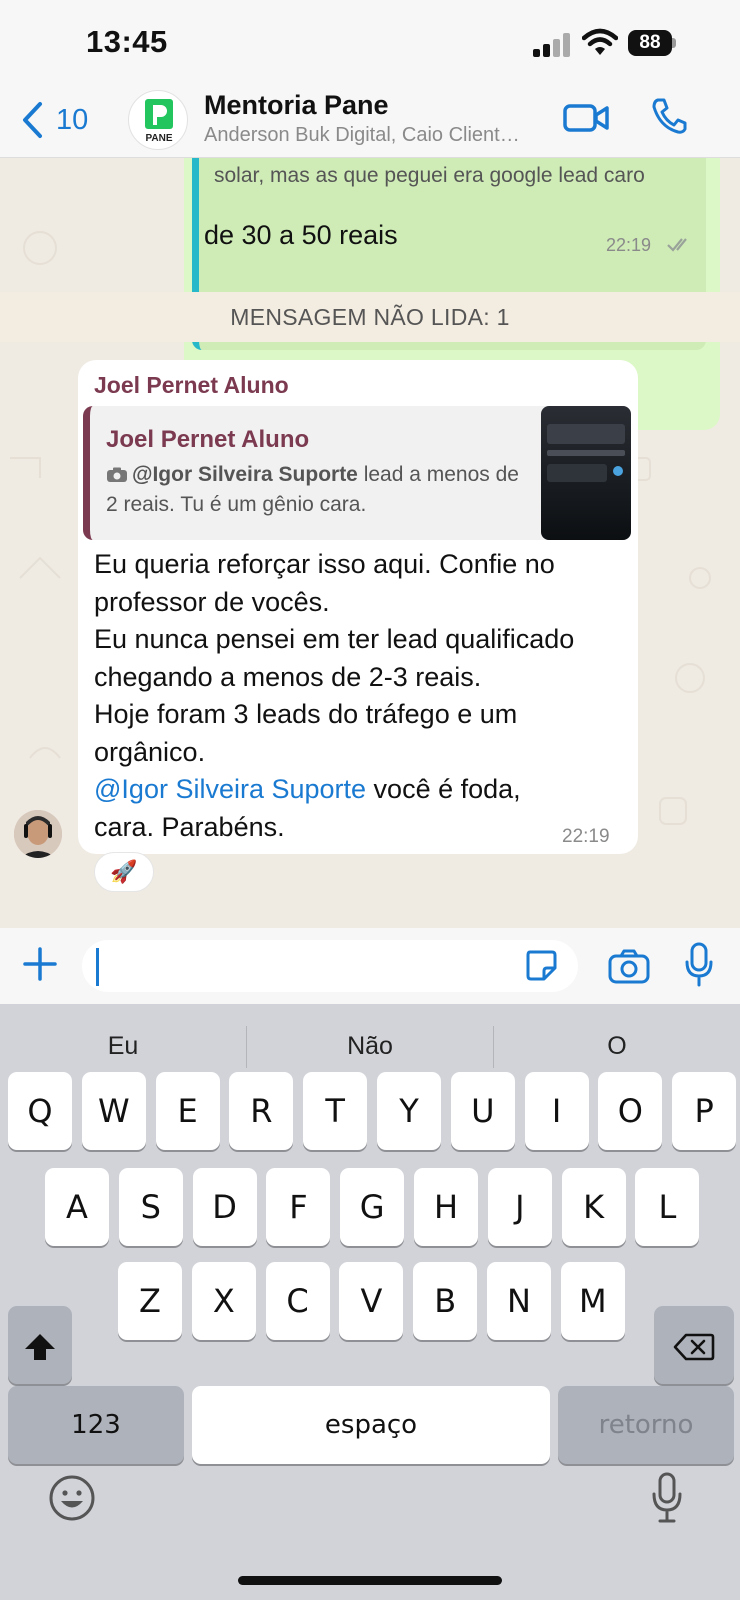 This screenshot has height=1600, width=740. I want to click on key-h: H, so click(446, 1207).